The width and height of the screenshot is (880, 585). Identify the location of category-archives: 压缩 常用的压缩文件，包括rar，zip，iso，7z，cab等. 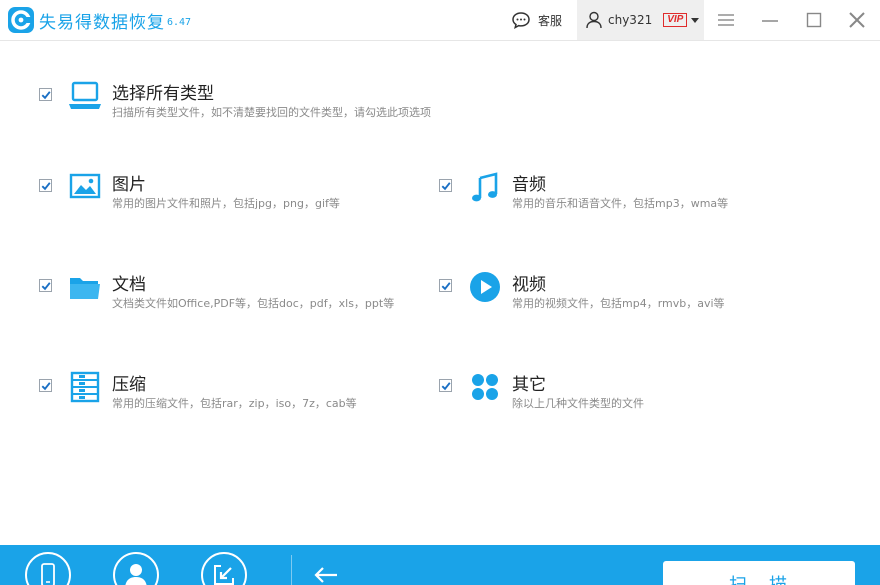
(229, 395).